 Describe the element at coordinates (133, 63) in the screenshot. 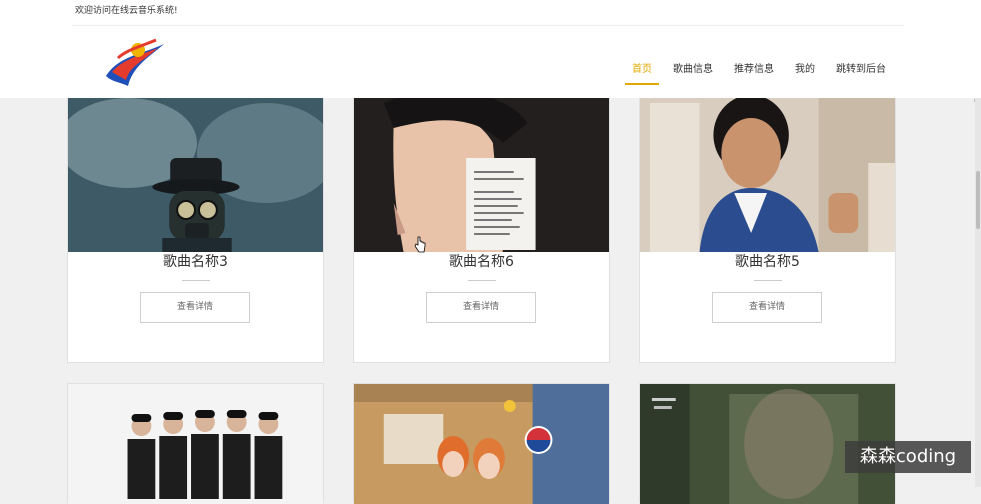

I see `site-logo-icon` at that location.